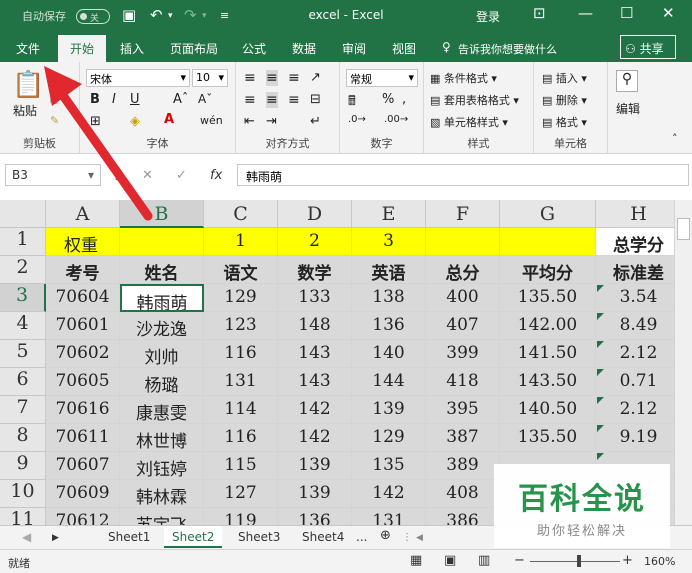 The image size is (692, 573). I want to click on delete-cells-button: ▤ 删除 ▾, so click(564, 100).